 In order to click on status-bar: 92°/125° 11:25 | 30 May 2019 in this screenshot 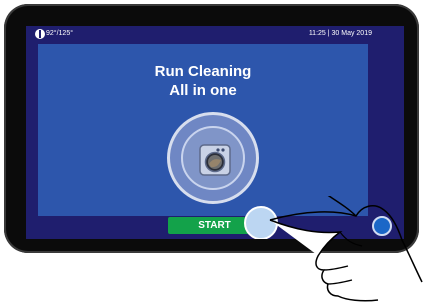, I will do `click(215, 34)`.